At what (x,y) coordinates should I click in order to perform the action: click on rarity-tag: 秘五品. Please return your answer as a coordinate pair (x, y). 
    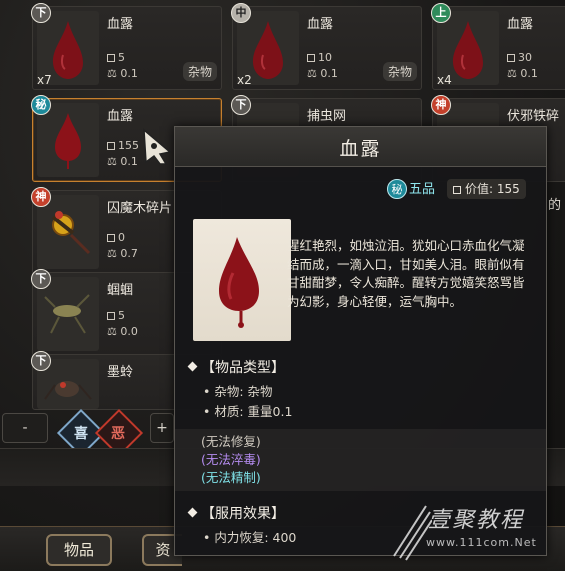
    Looking at the image, I should click on (411, 189).